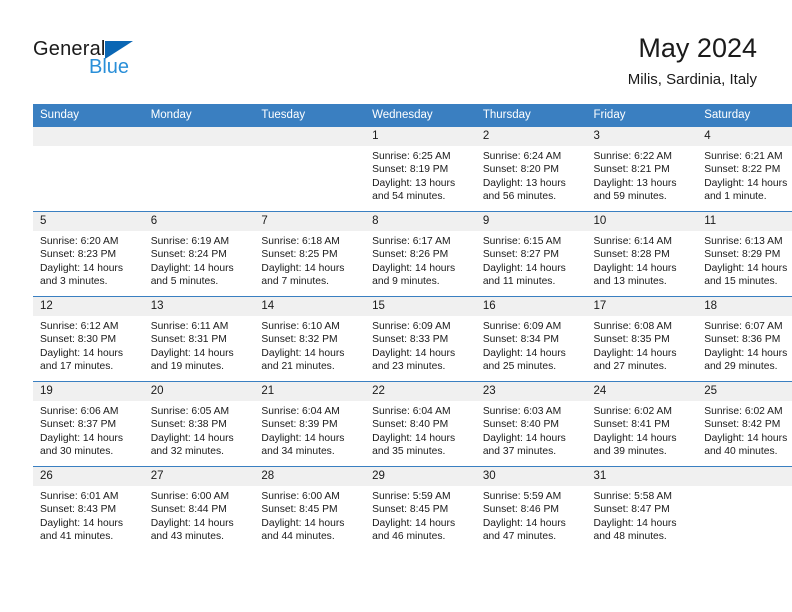 This screenshot has width=792, height=612. I want to click on day-number: 31, so click(642, 476).